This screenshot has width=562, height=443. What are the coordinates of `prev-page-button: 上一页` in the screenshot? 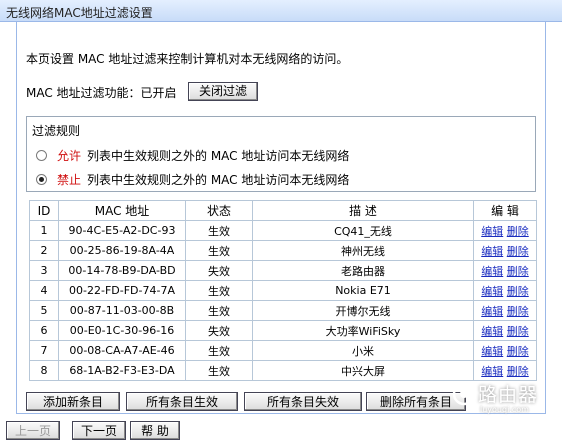 It's located at (33, 430).